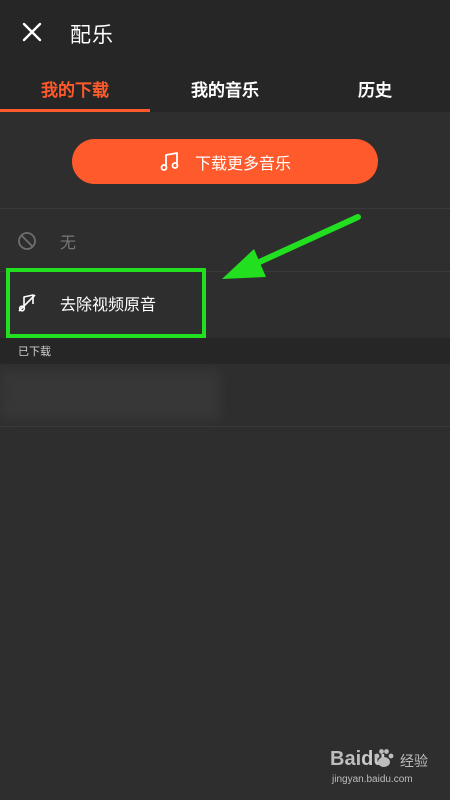 The width and height of the screenshot is (450, 800). I want to click on music-note-icon, so click(169, 161).